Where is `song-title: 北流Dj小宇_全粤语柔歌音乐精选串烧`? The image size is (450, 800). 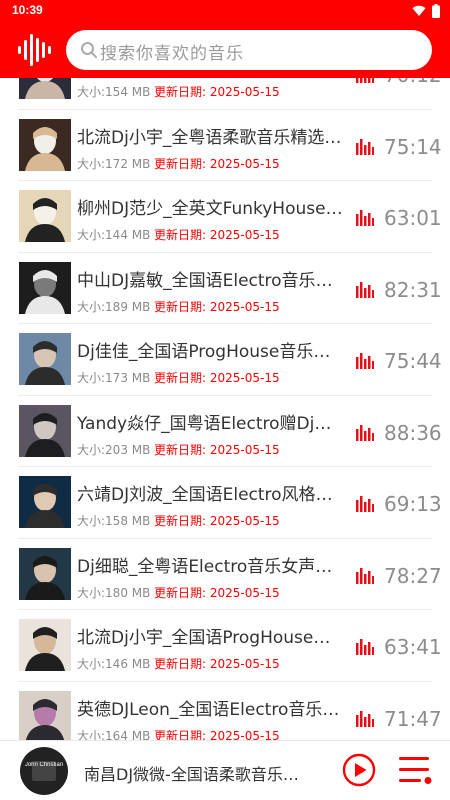 song-title: 北流Dj小宇_全粤语柔歌音乐精选串烧 is located at coordinates (211, 137).